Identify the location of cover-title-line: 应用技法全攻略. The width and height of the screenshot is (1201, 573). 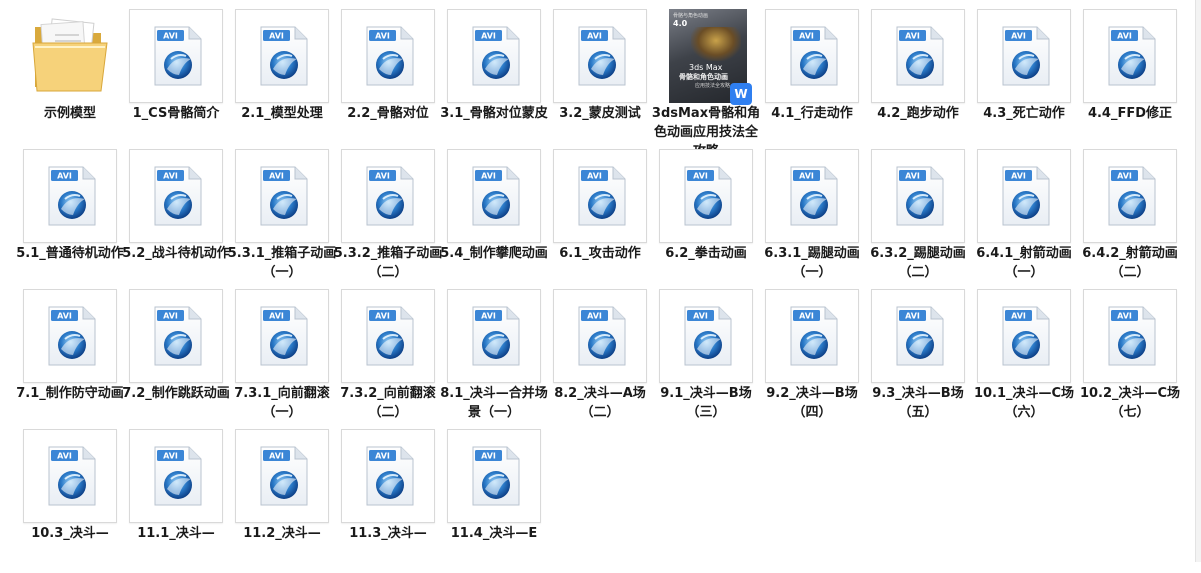
(713, 86).